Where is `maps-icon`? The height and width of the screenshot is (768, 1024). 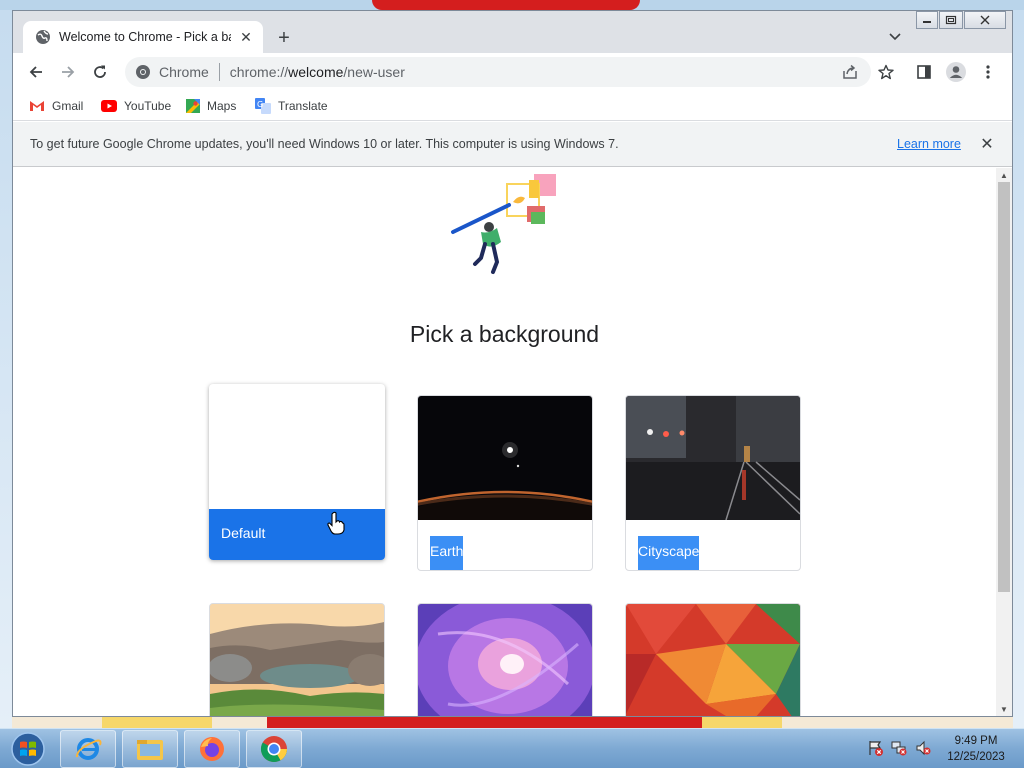
maps-icon is located at coordinates (193, 106).